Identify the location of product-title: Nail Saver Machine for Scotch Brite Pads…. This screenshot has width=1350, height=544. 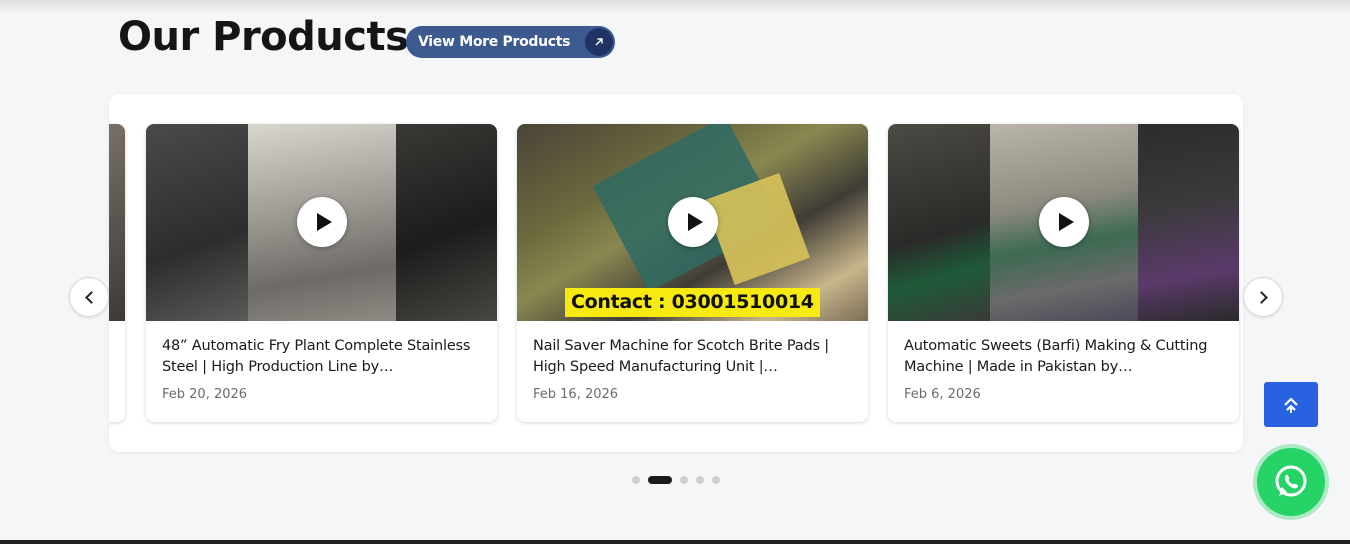
(694, 357).